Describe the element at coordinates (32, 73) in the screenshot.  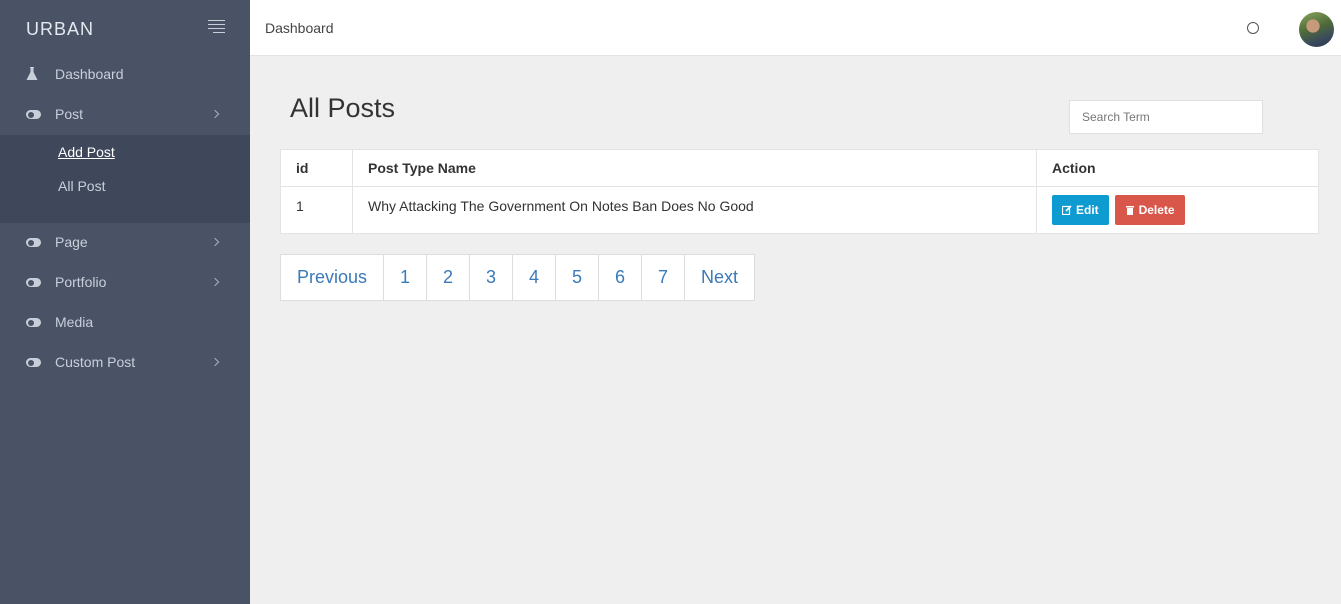
I see `flask-icon` at that location.